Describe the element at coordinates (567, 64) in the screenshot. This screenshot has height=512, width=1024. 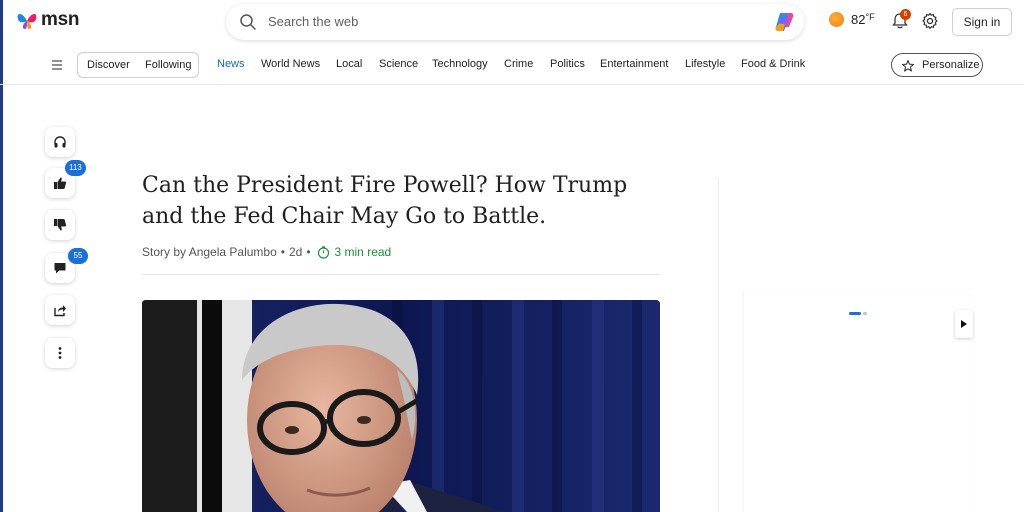
I see `nav-item-politics: Politics` at that location.